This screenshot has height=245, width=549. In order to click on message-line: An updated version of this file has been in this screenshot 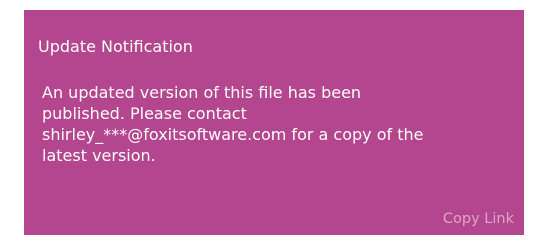, I will do `click(202, 92)`.